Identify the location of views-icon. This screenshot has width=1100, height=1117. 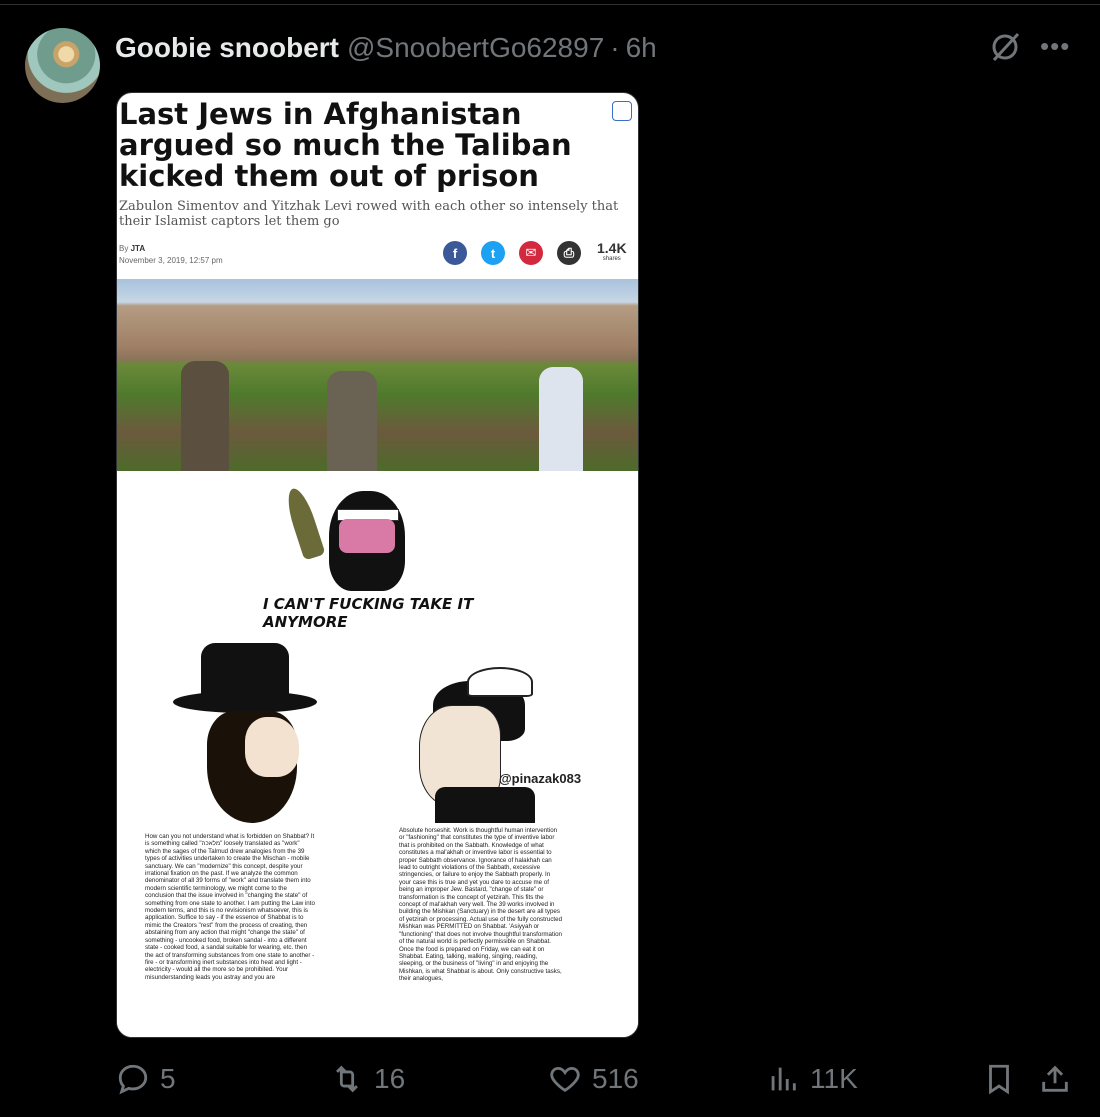
(783, 1079).